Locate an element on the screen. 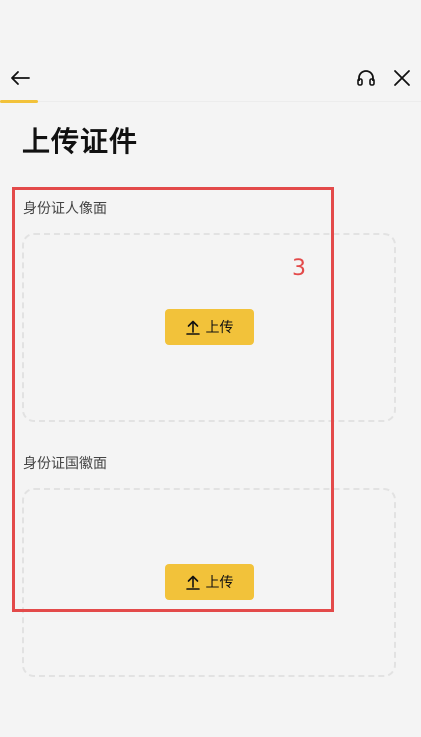 This screenshot has width=421, height=737. close-button is located at coordinates (402, 78).